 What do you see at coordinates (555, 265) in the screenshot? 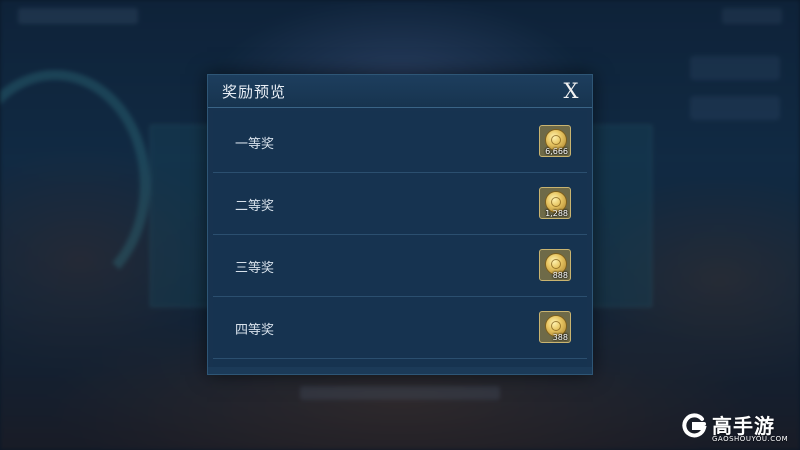
I see `reward-item: 888` at bounding box center [555, 265].